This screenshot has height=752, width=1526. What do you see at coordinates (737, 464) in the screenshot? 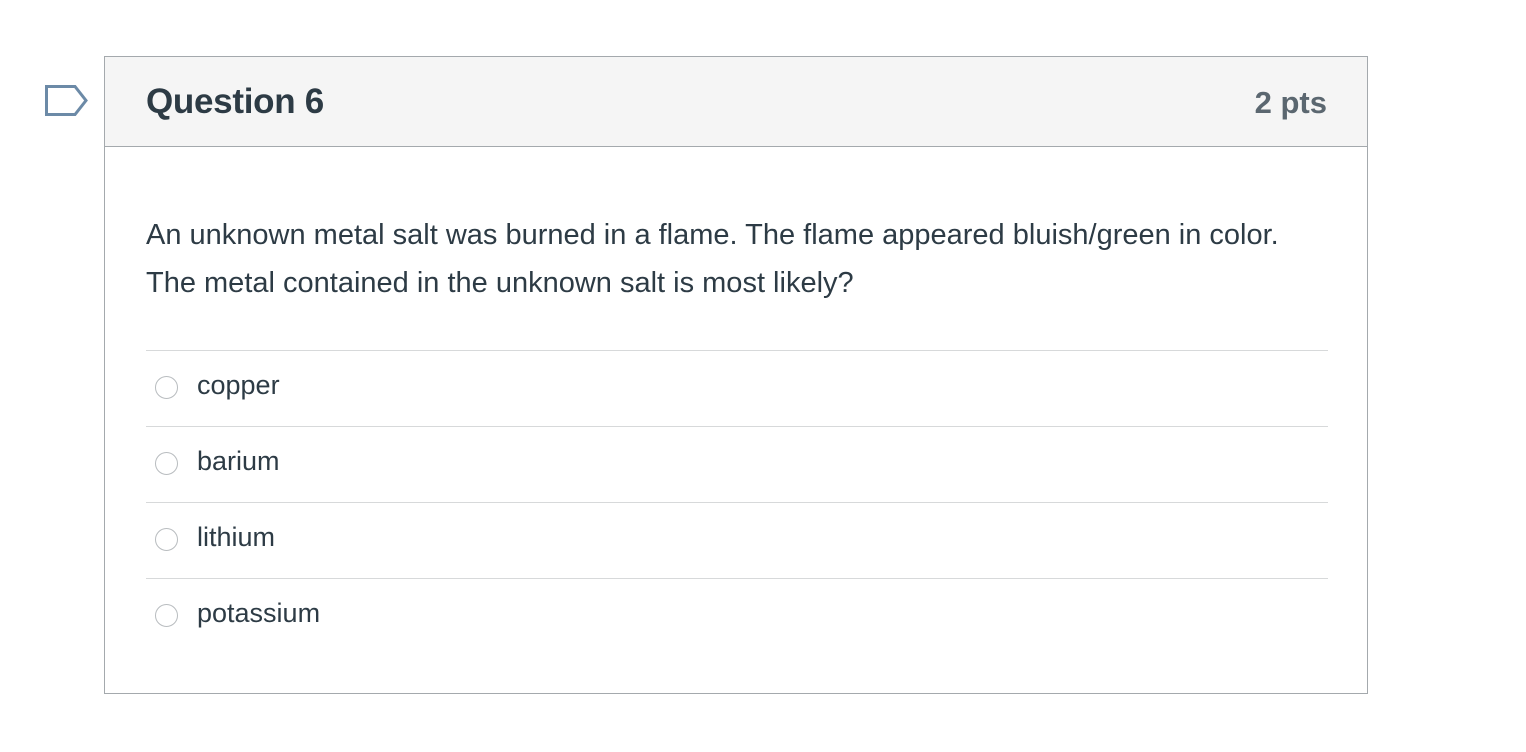
I see `answer-option-barium: barium` at bounding box center [737, 464].